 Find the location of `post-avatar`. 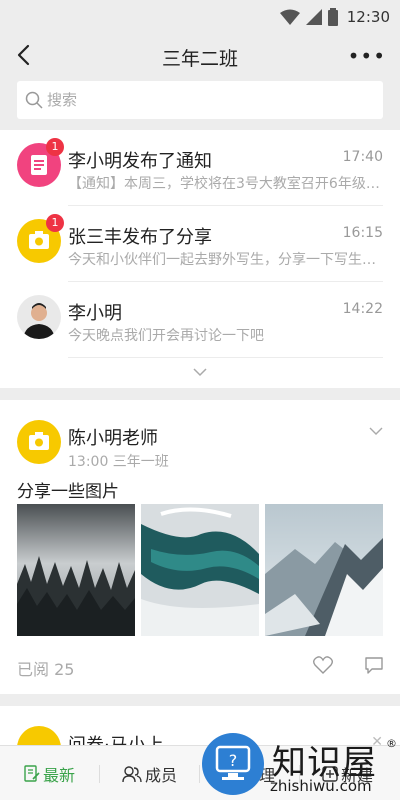

post-avatar is located at coordinates (39, 442).